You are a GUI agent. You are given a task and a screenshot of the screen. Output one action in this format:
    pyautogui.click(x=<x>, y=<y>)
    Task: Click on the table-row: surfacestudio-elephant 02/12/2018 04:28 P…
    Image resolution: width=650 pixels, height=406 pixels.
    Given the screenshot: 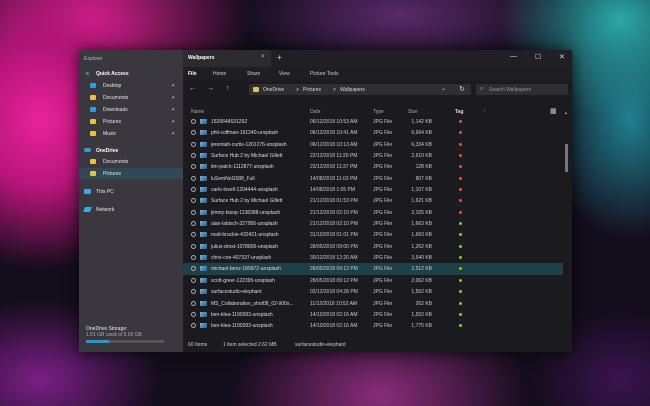 What is the action you would take?
    pyautogui.click(x=373, y=291)
    